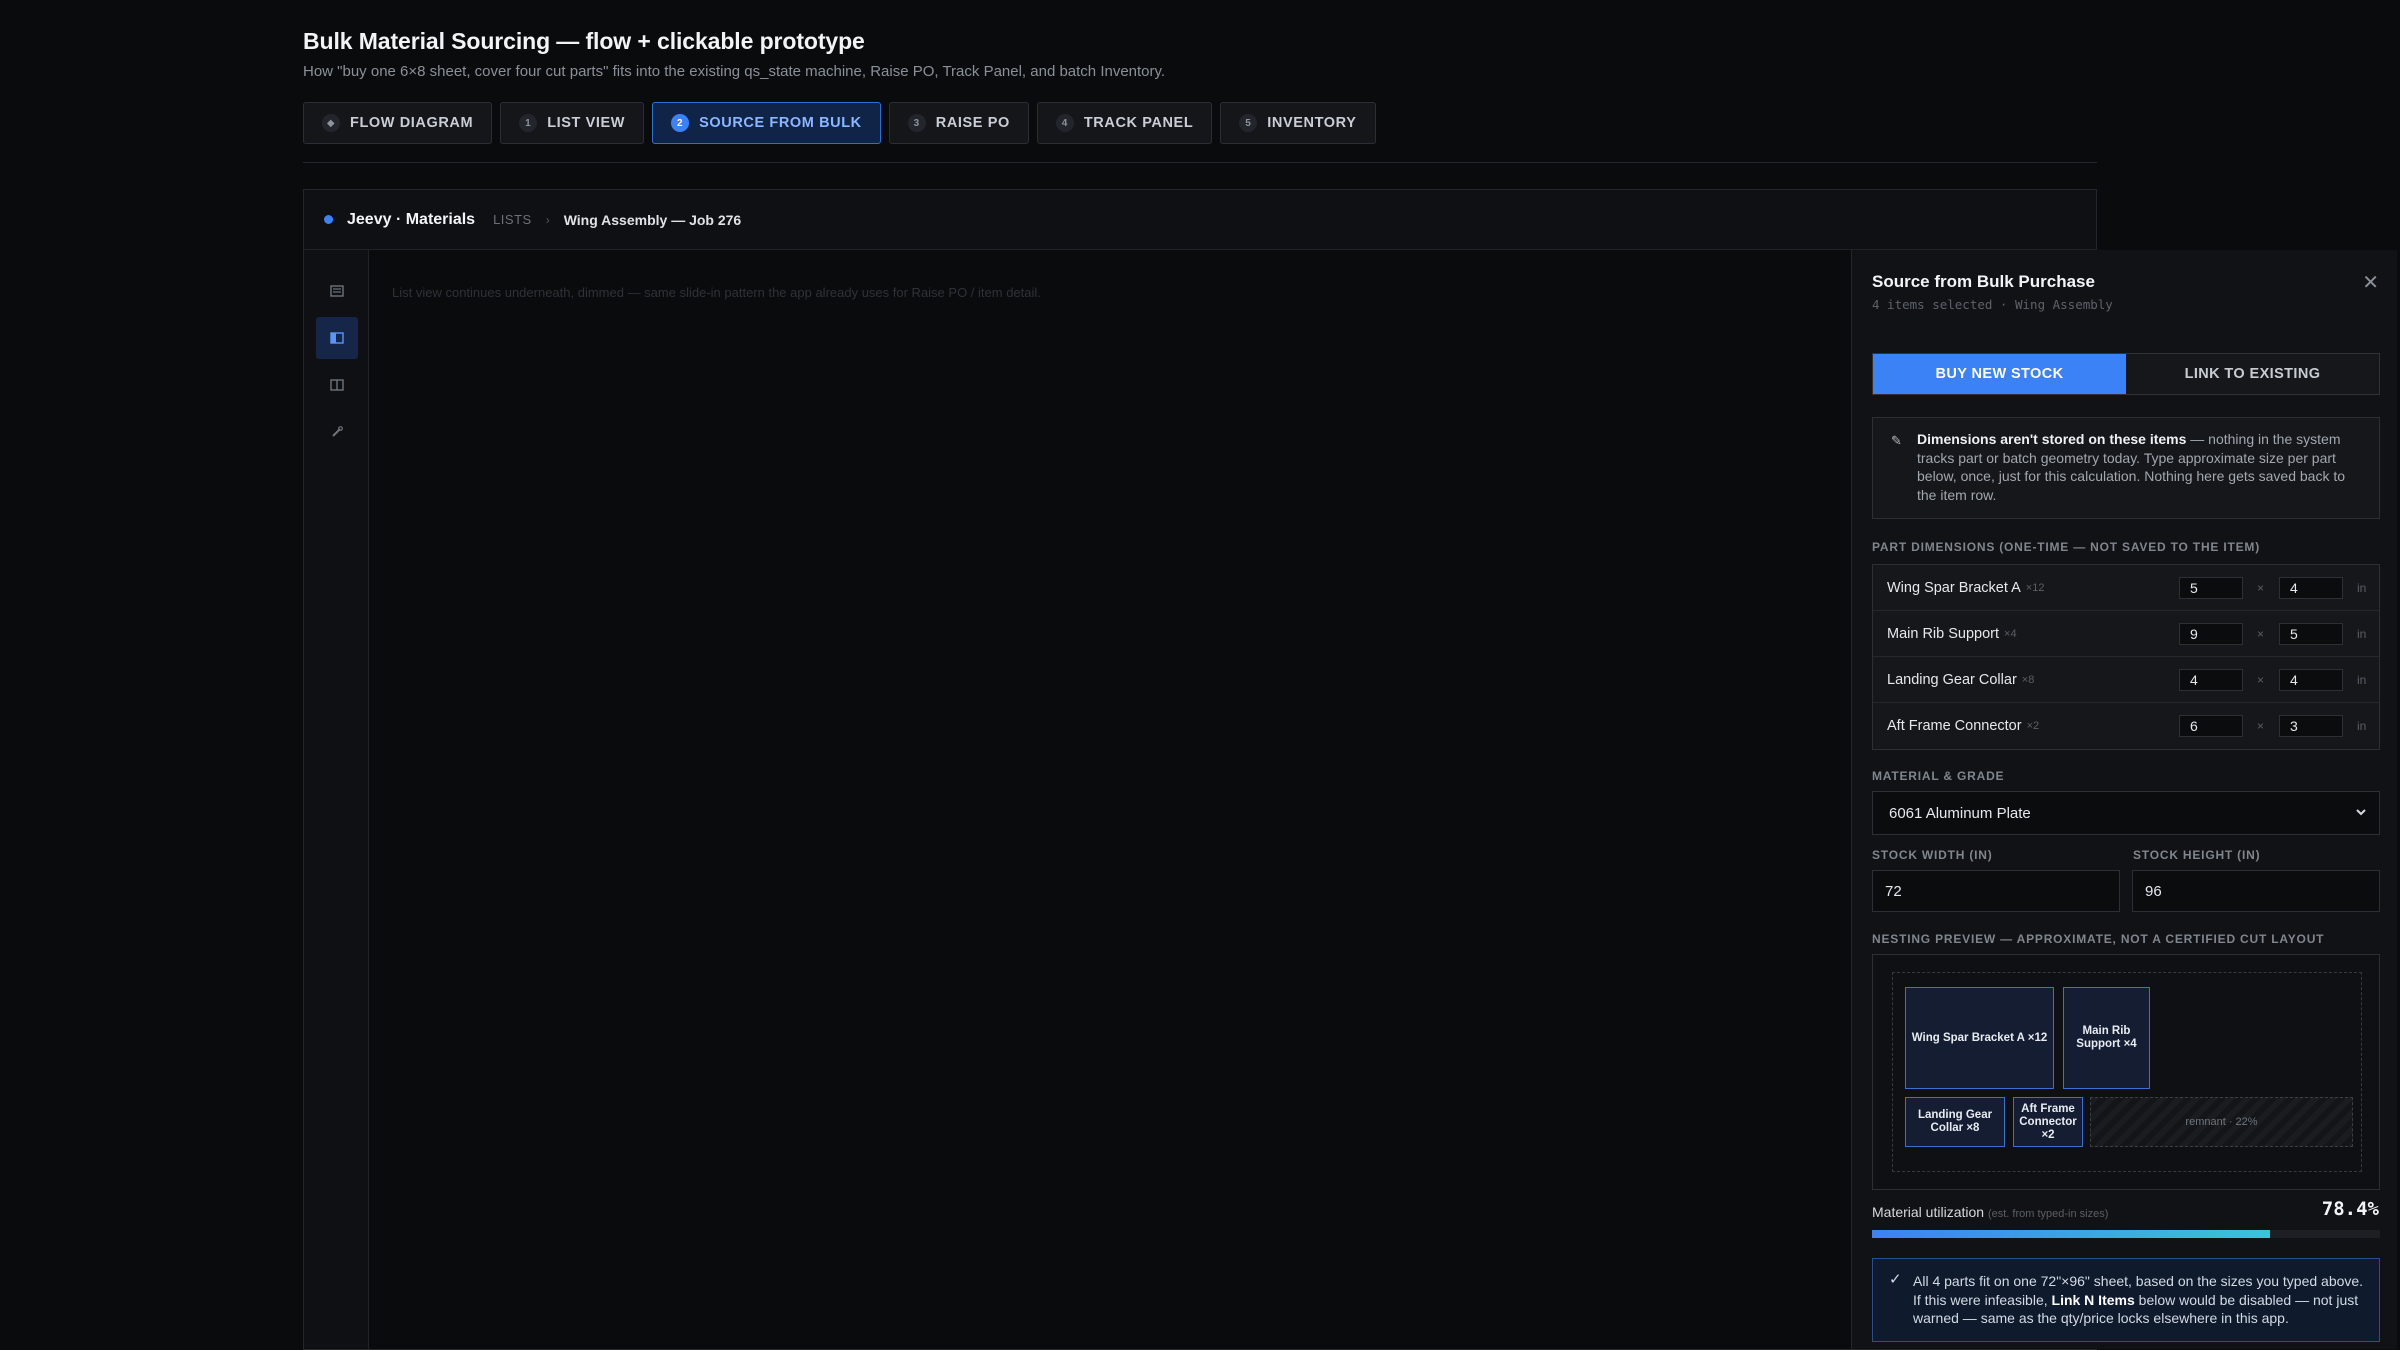 The image size is (2400, 1350). Describe the element at coordinates (2126, 634) in the screenshot. I see `list-item: Main Rib Support ×4 × in` at that location.